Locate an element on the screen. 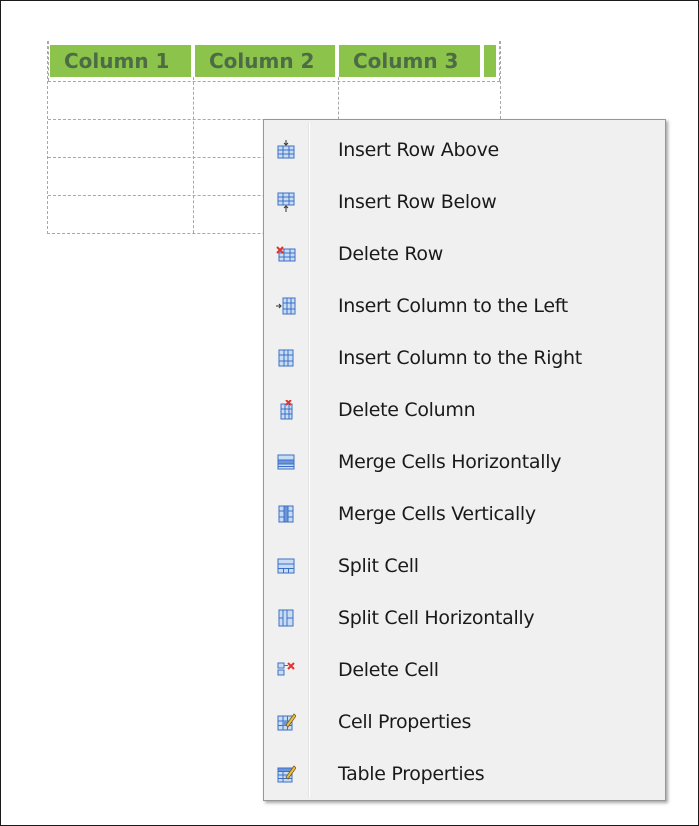  menu-item-cell-properties: Cell Properties is located at coordinates (464, 722).